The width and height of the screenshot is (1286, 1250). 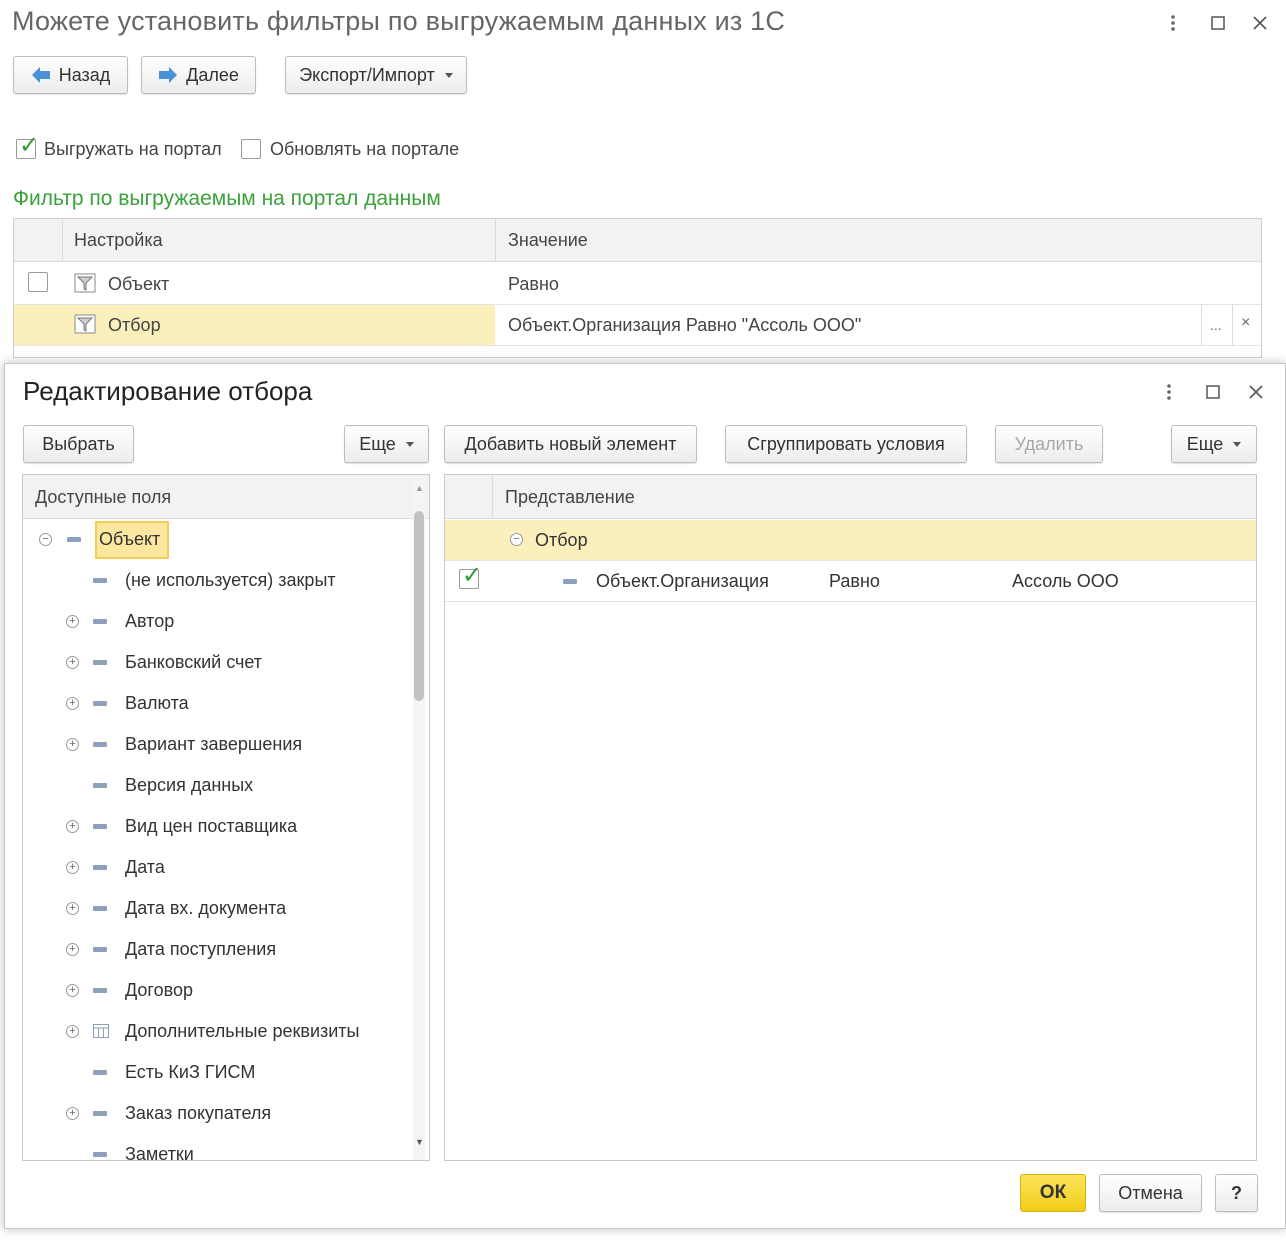 I want to click on chevron-down-icon, so click(x=1237, y=444).